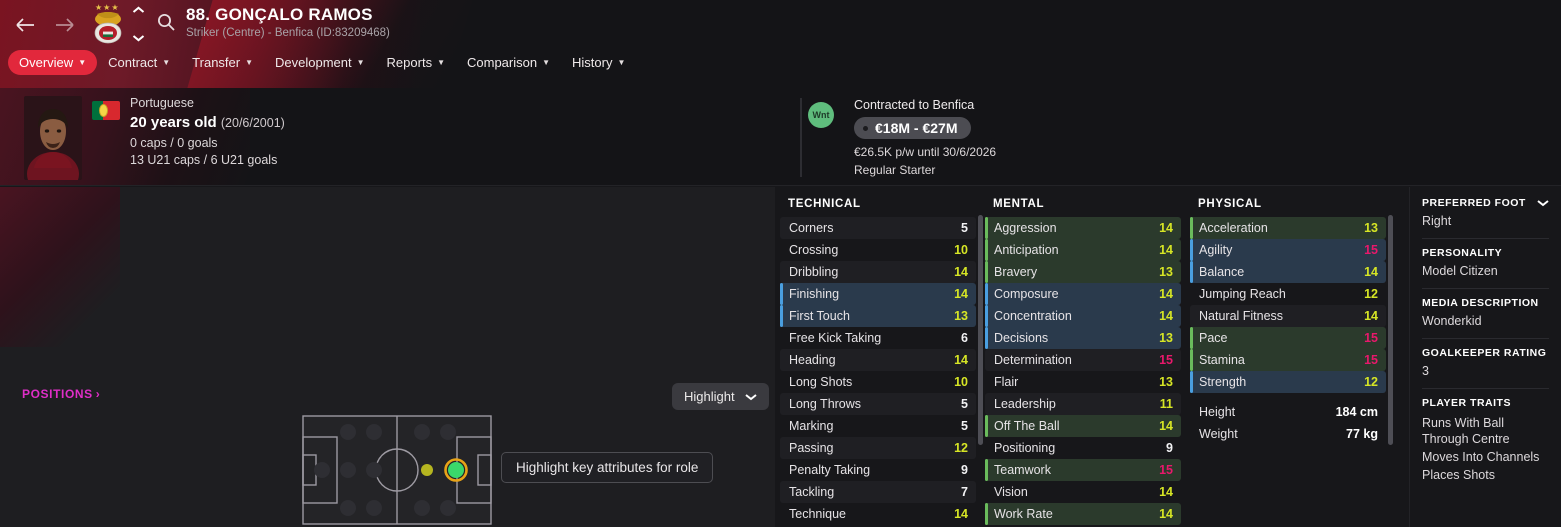 This screenshot has height=527, width=1561. I want to click on attribute-row: Heading 14, so click(878, 360).